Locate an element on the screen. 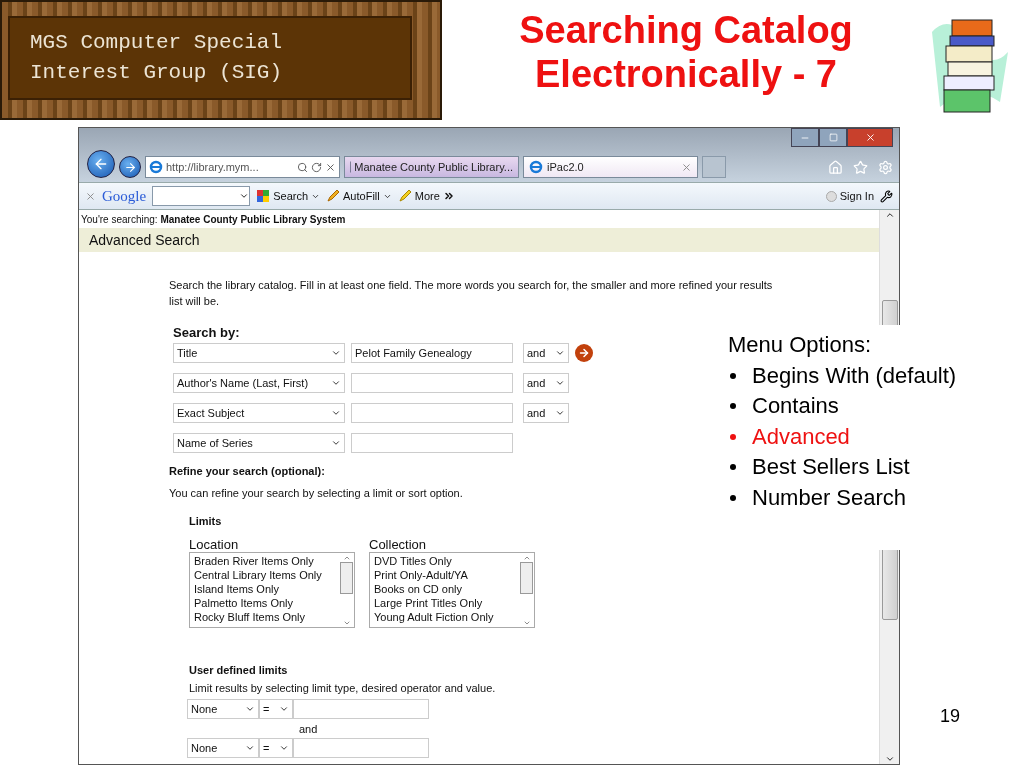 This screenshot has width=1024, height=768. forward-button is located at coordinates (130, 167).